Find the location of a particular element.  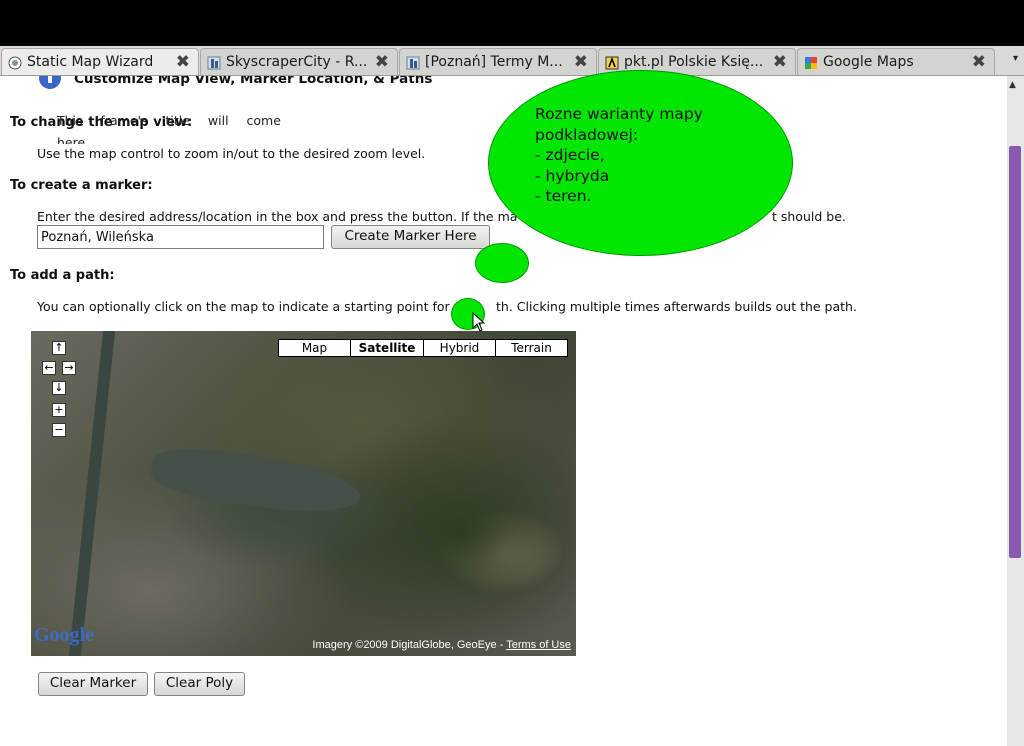

zoom-out-icon: − is located at coordinates (59, 430).